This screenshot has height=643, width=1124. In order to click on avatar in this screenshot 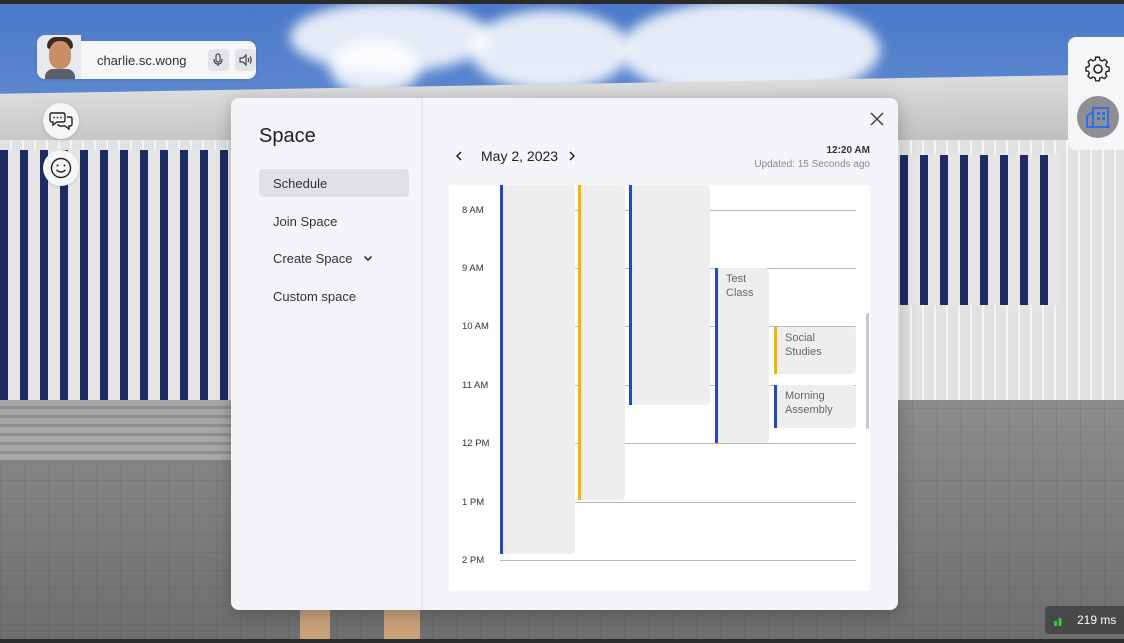, I will do `click(59, 57)`.